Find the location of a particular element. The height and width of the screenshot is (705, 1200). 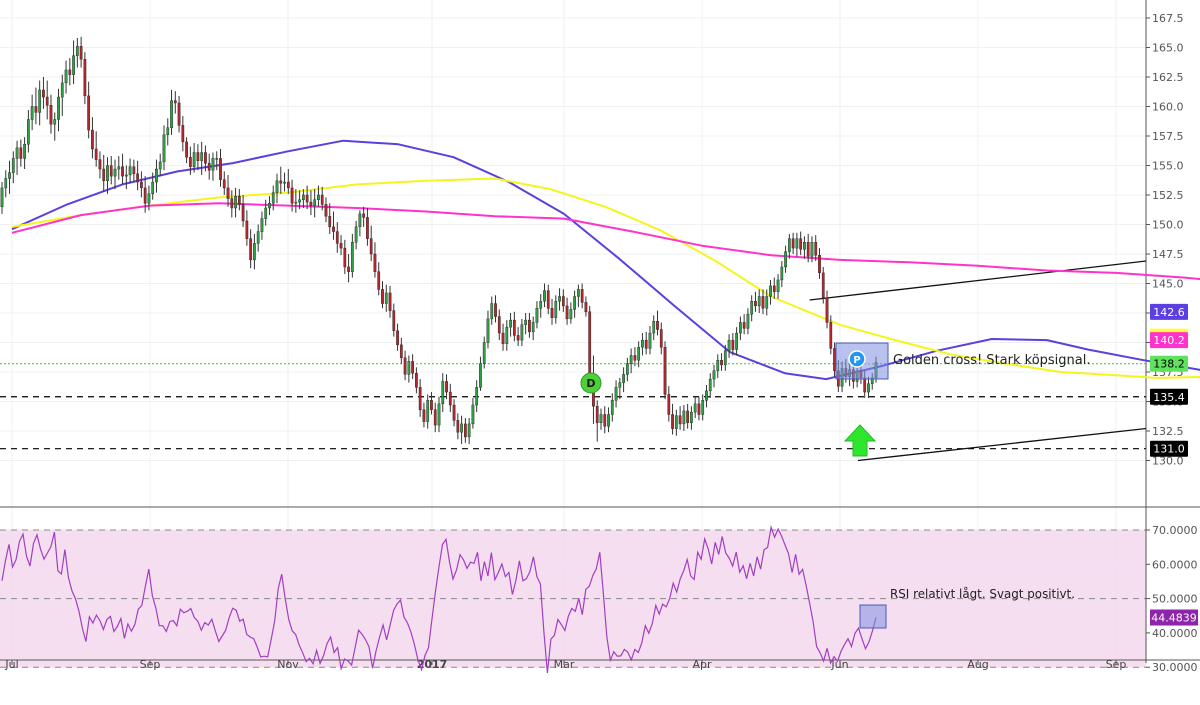

price-label-text: 135.4 is located at coordinates (1169, 397).